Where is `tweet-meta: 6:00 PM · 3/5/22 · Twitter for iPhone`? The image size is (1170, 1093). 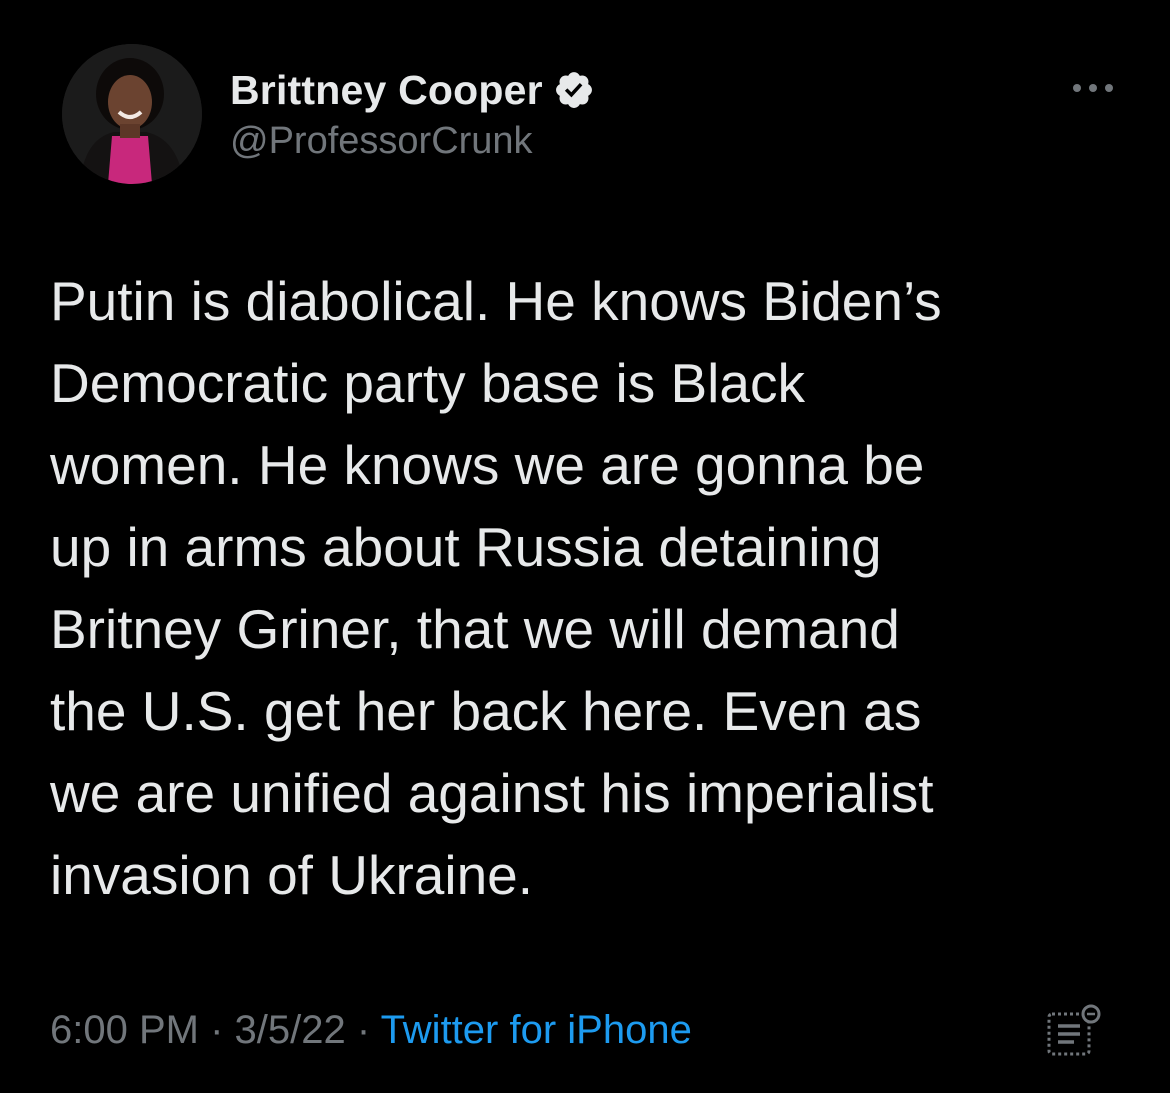 tweet-meta: 6:00 PM · 3/5/22 · Twitter for iPhone is located at coordinates (371, 1030).